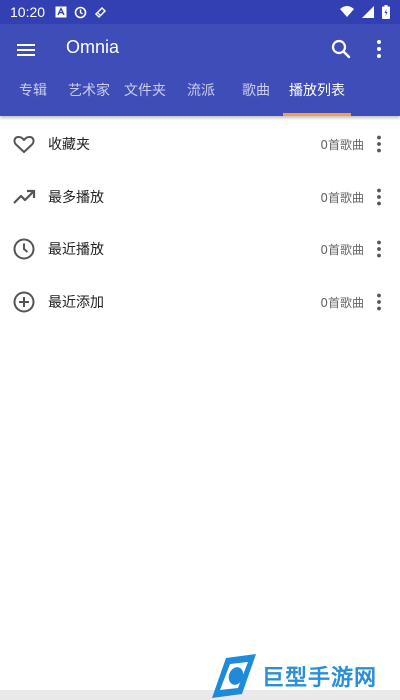  I want to click on app-title: Omnia, so click(93, 47).